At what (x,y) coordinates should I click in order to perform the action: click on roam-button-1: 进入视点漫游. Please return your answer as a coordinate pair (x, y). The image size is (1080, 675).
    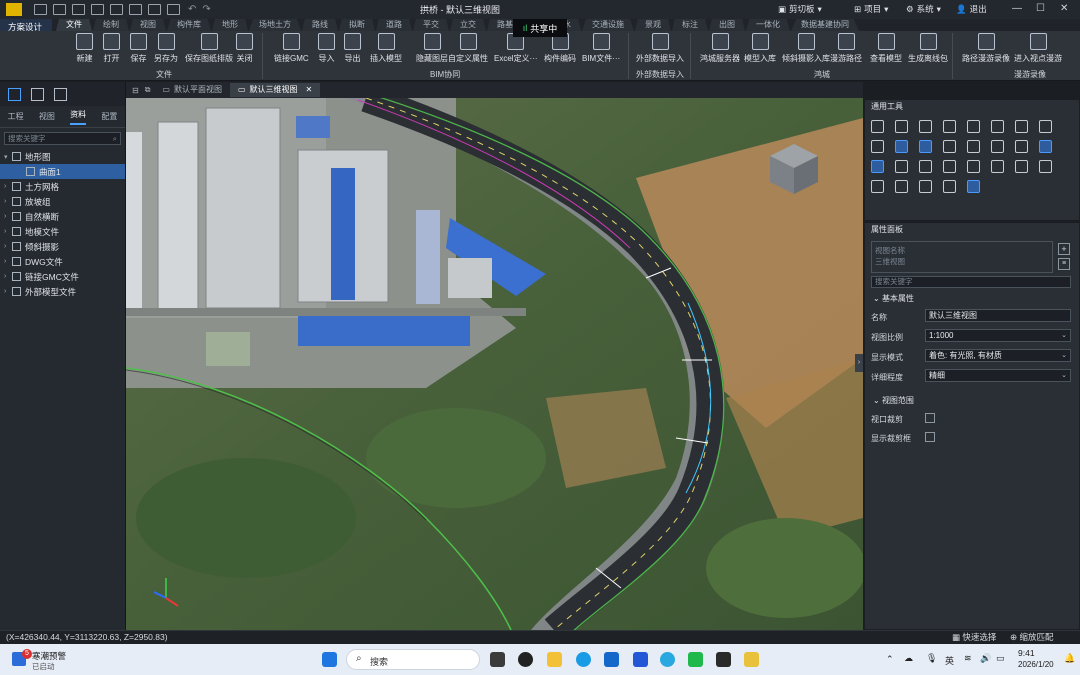
    Looking at the image, I should click on (1038, 48).